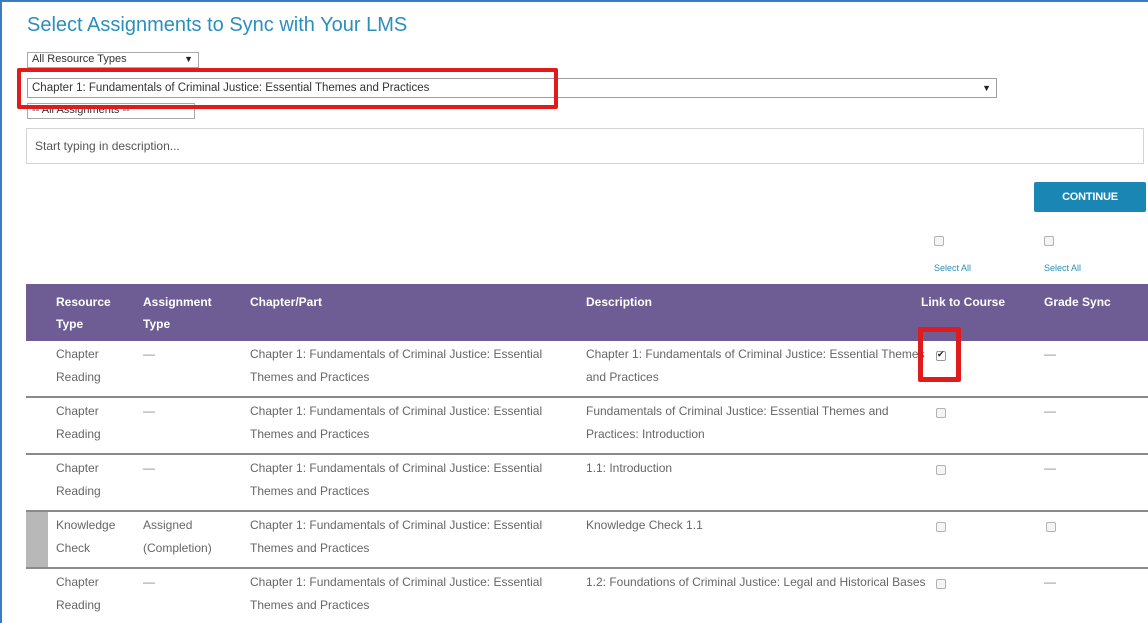  What do you see at coordinates (177, 313) in the screenshot?
I see `column-header-assignment-type: Assignment Type` at bounding box center [177, 313].